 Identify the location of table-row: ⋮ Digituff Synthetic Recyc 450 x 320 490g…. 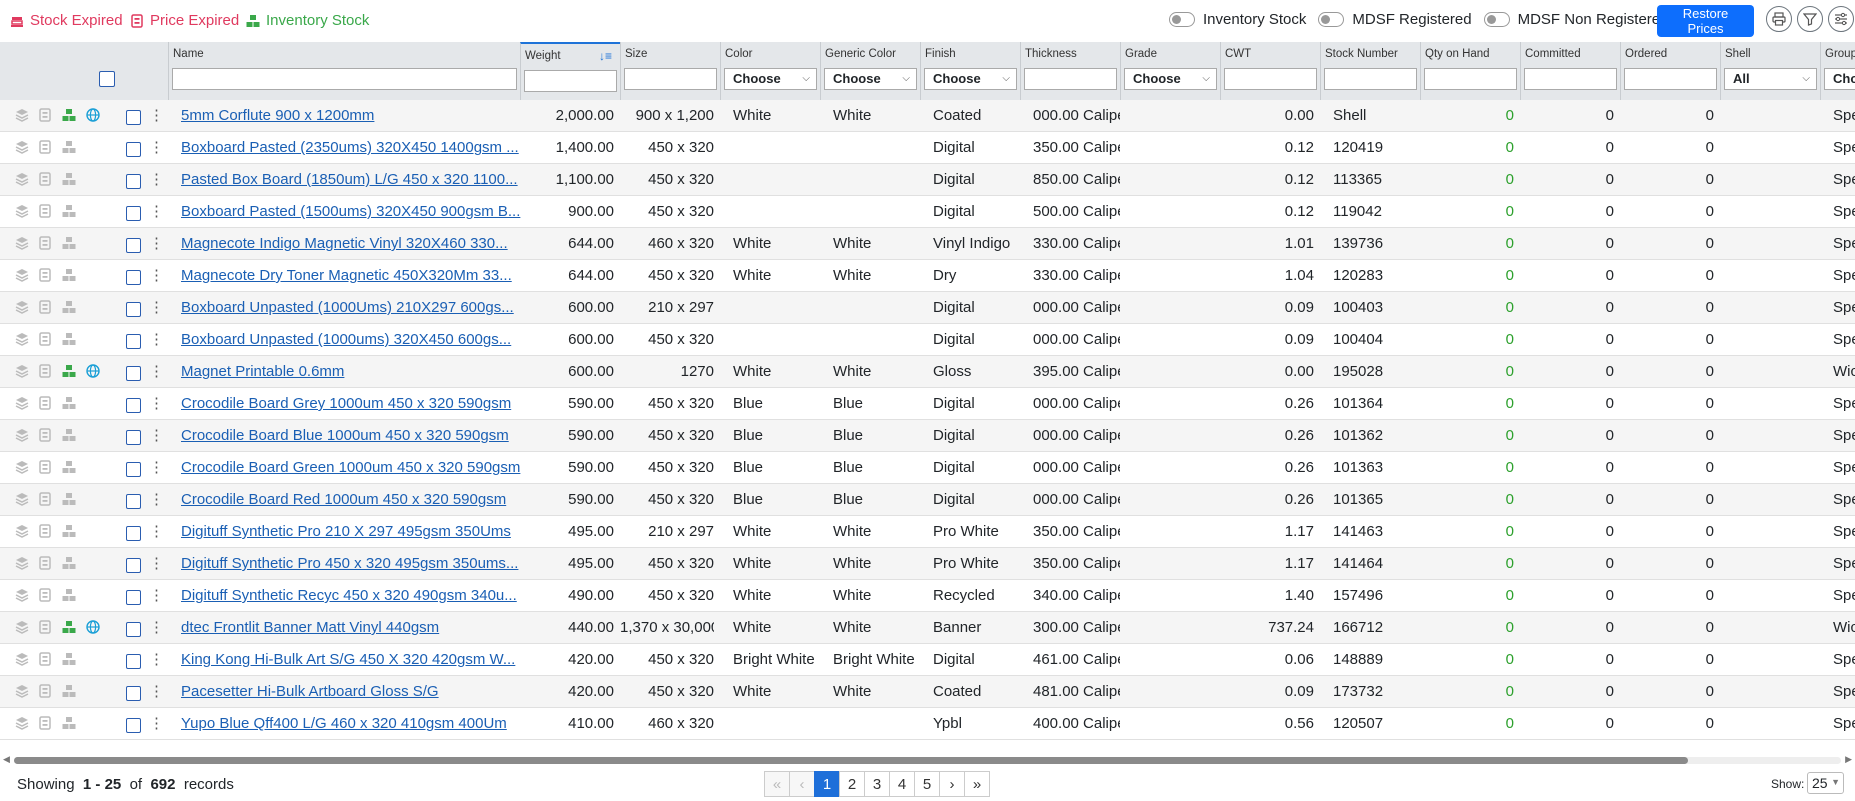
(927, 596).